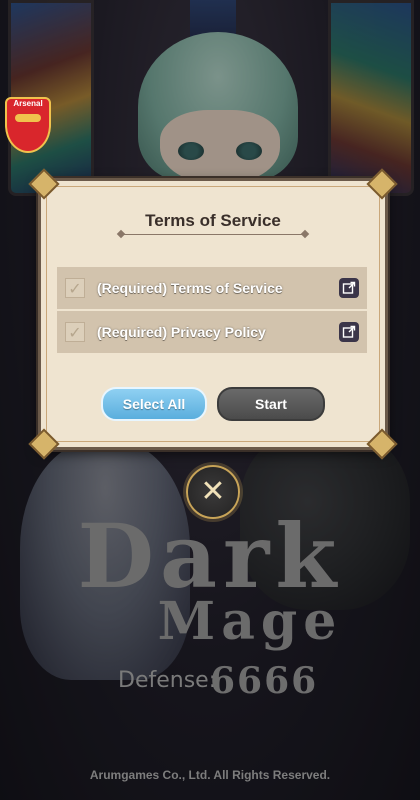 The height and width of the screenshot is (800, 420). I want to click on club-badge-icon: Arsenal, so click(28, 125).